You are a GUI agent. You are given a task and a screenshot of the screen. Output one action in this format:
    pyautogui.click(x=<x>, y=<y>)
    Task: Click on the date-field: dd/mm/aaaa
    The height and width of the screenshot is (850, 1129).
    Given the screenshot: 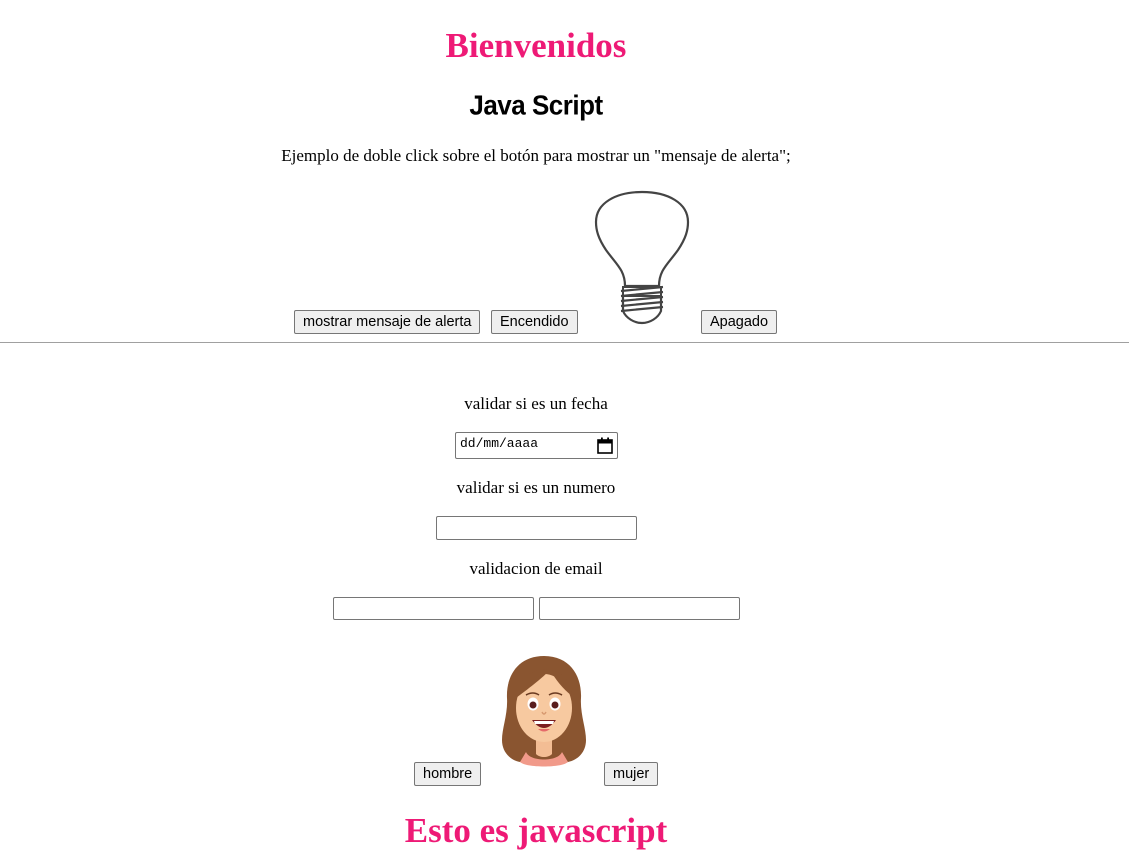 What is the action you would take?
    pyautogui.click(x=536, y=445)
    